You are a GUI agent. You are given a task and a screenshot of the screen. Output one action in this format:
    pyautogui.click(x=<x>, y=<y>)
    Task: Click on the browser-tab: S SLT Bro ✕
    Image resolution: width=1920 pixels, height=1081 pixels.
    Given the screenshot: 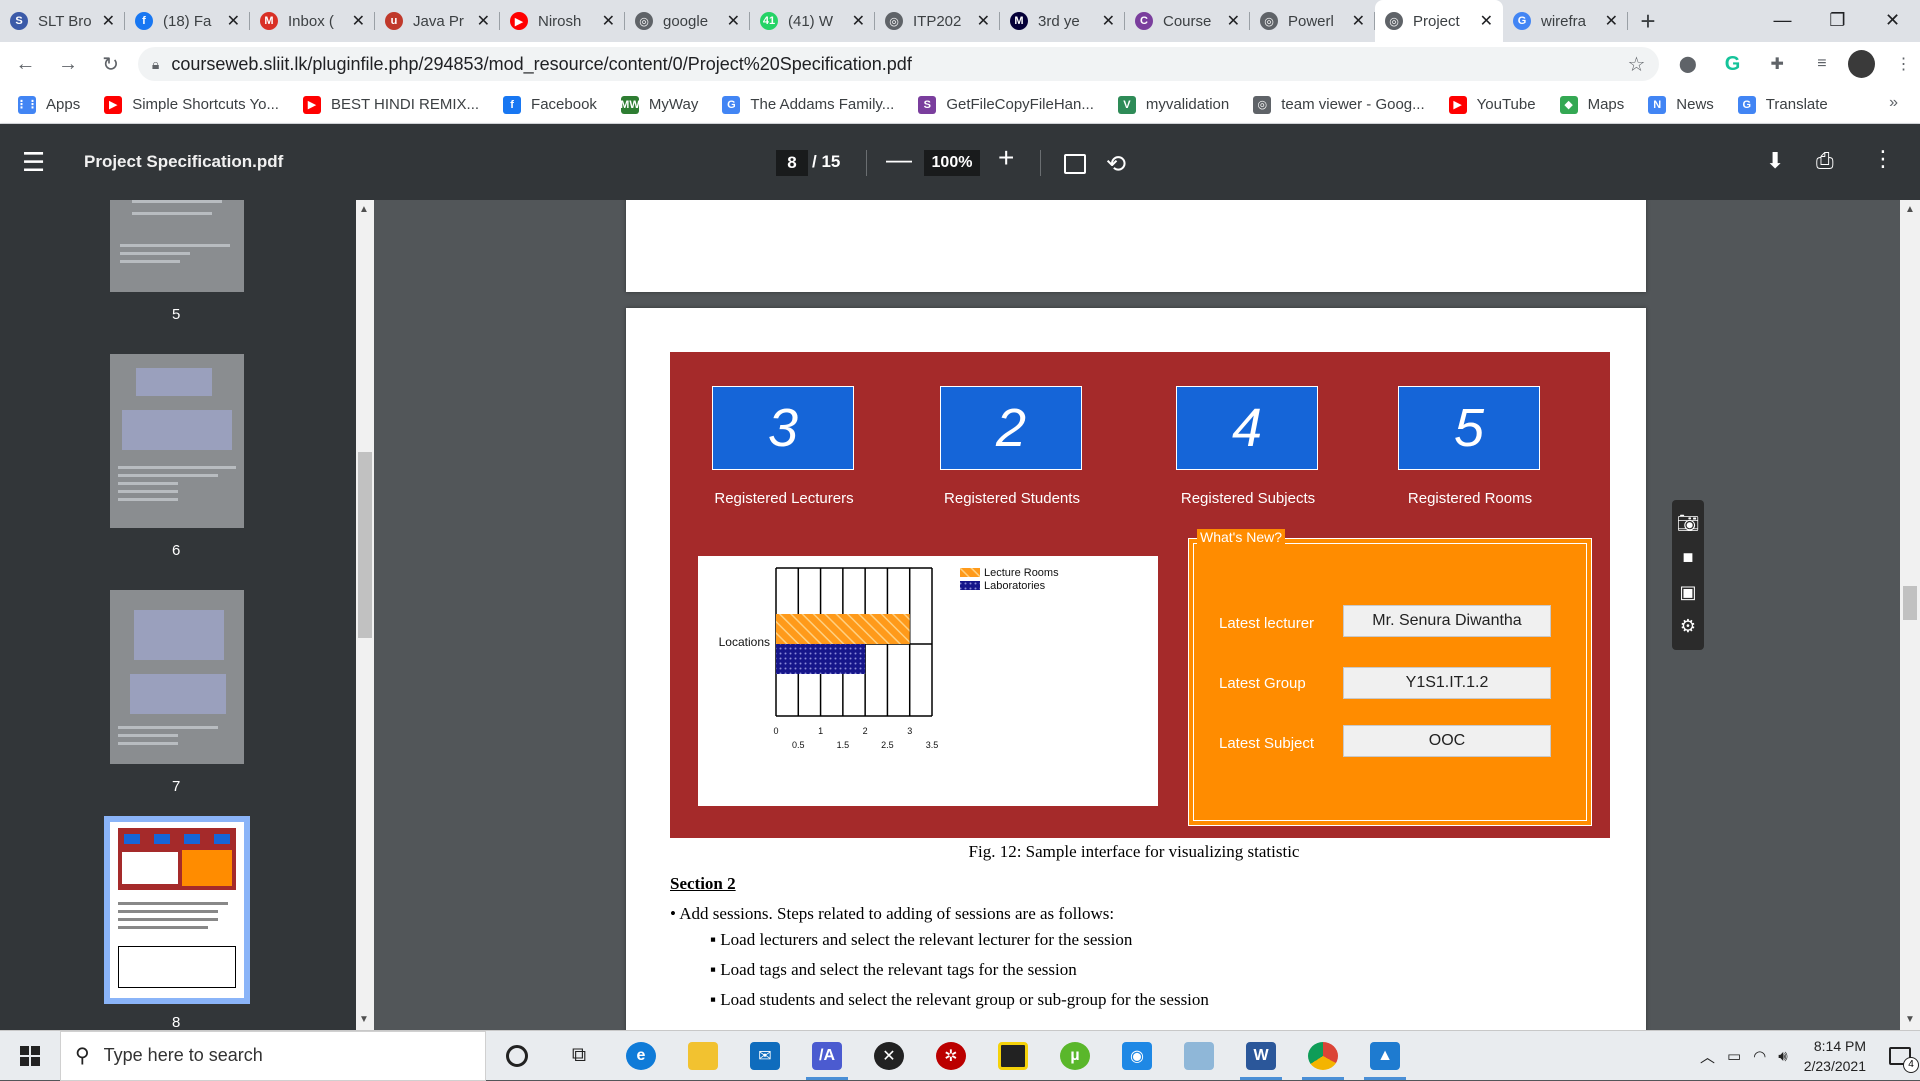 What is the action you would take?
    pyautogui.click(x=62, y=21)
    